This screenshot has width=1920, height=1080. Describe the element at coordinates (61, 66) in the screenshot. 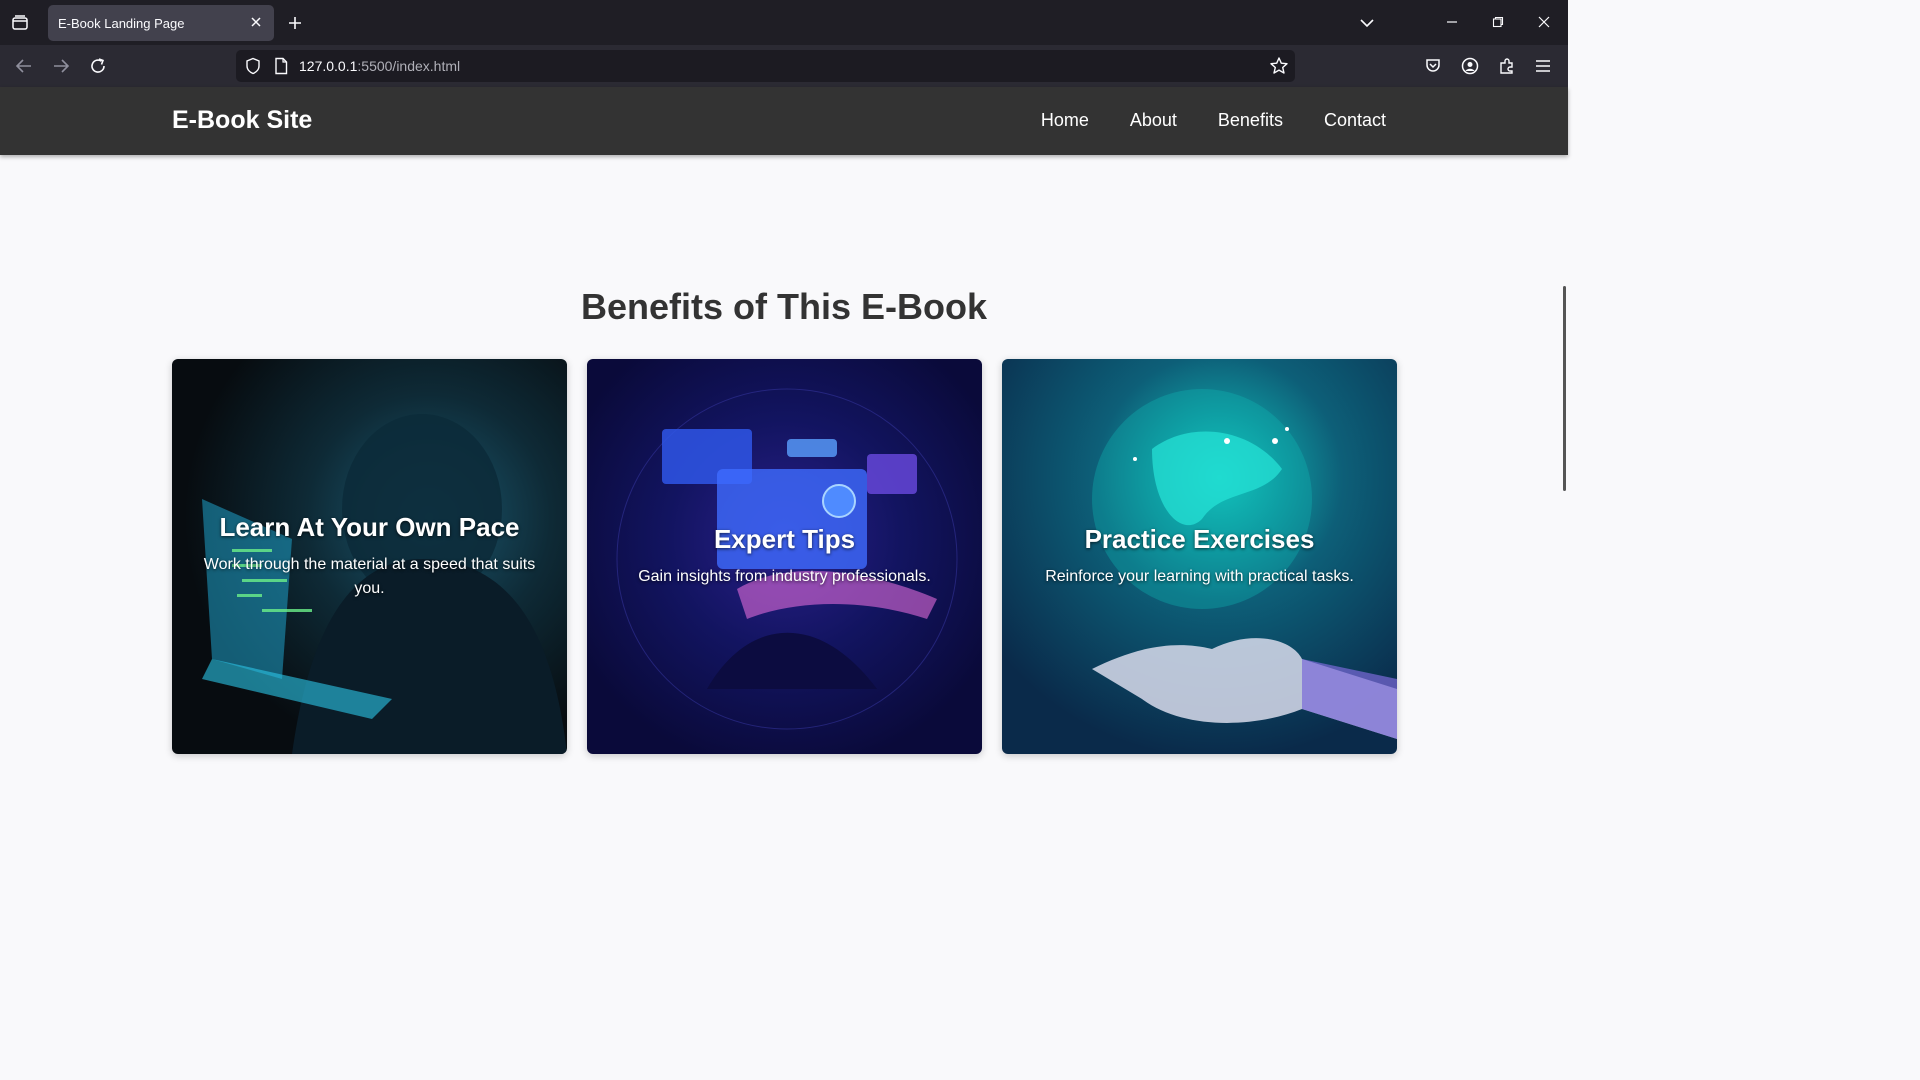

I see `forward-arrow-icon` at that location.